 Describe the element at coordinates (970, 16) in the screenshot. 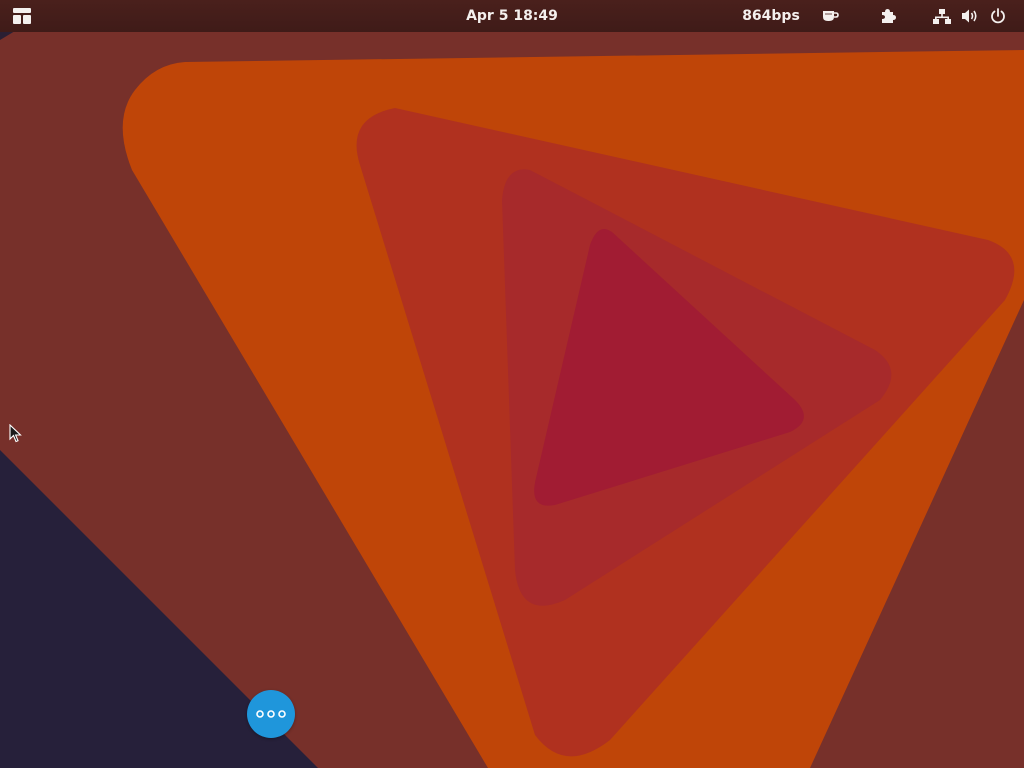

I see `speaker-volume-icon` at that location.